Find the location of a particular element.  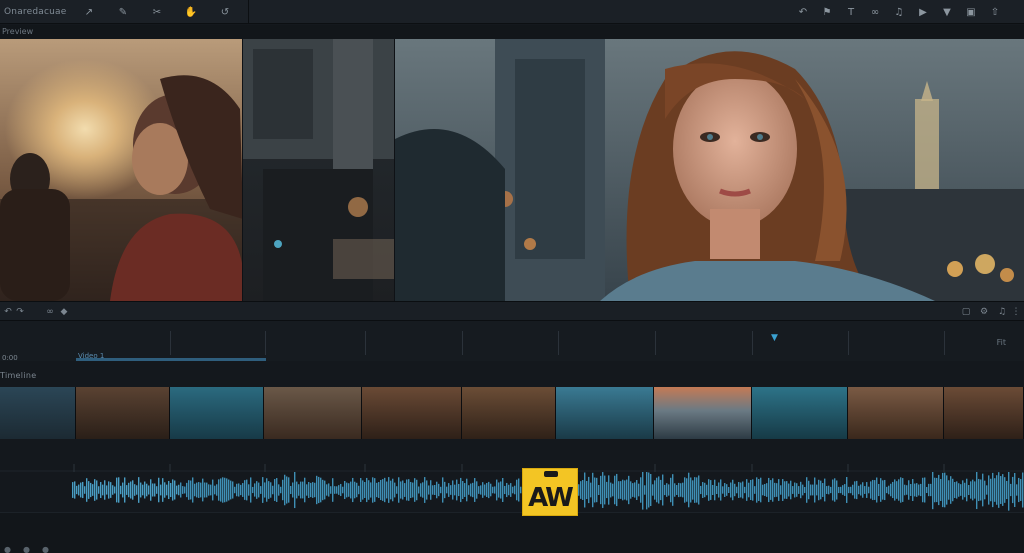

flag-icon: ⚑ is located at coordinates (827, 12).